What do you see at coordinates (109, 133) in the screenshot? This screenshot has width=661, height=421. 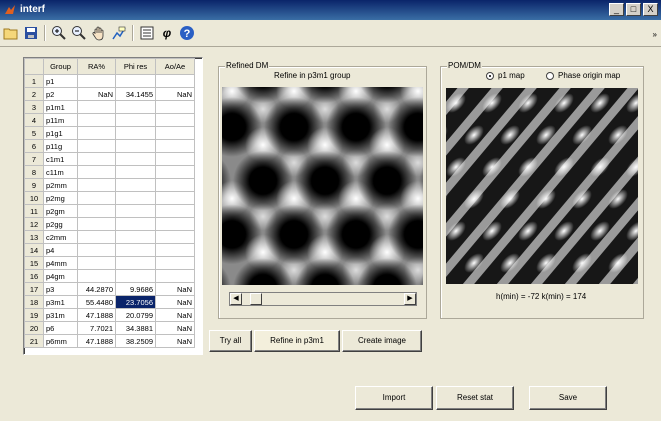 I see `table-row: 5 p1g1` at bounding box center [109, 133].